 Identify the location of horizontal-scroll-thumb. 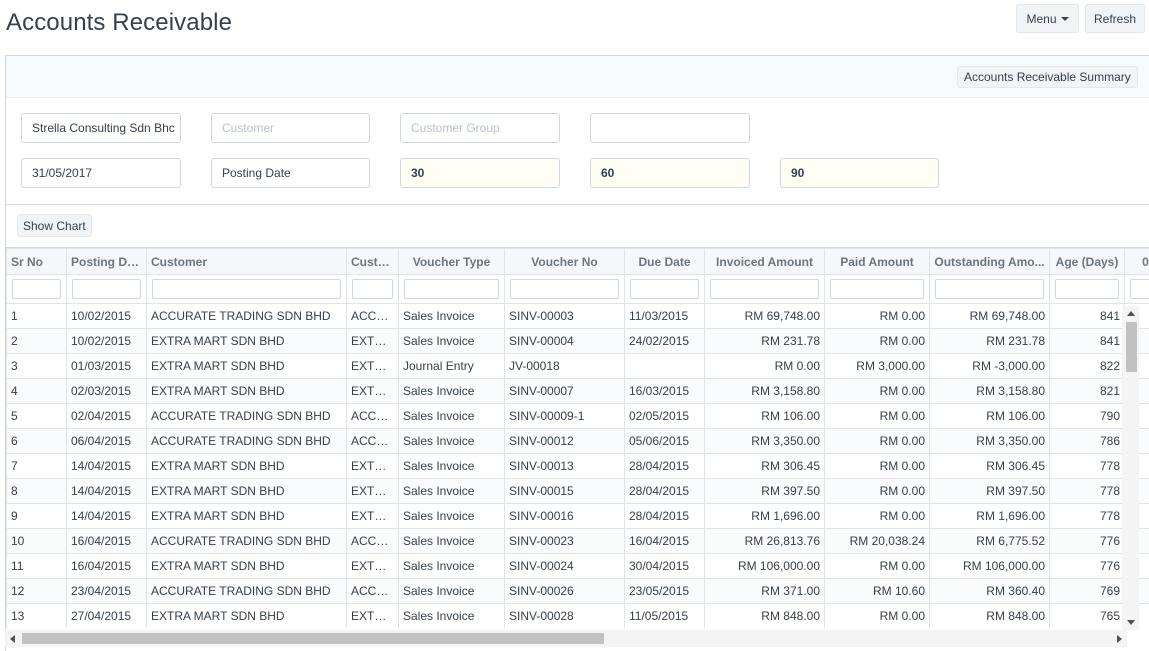
(313, 638).